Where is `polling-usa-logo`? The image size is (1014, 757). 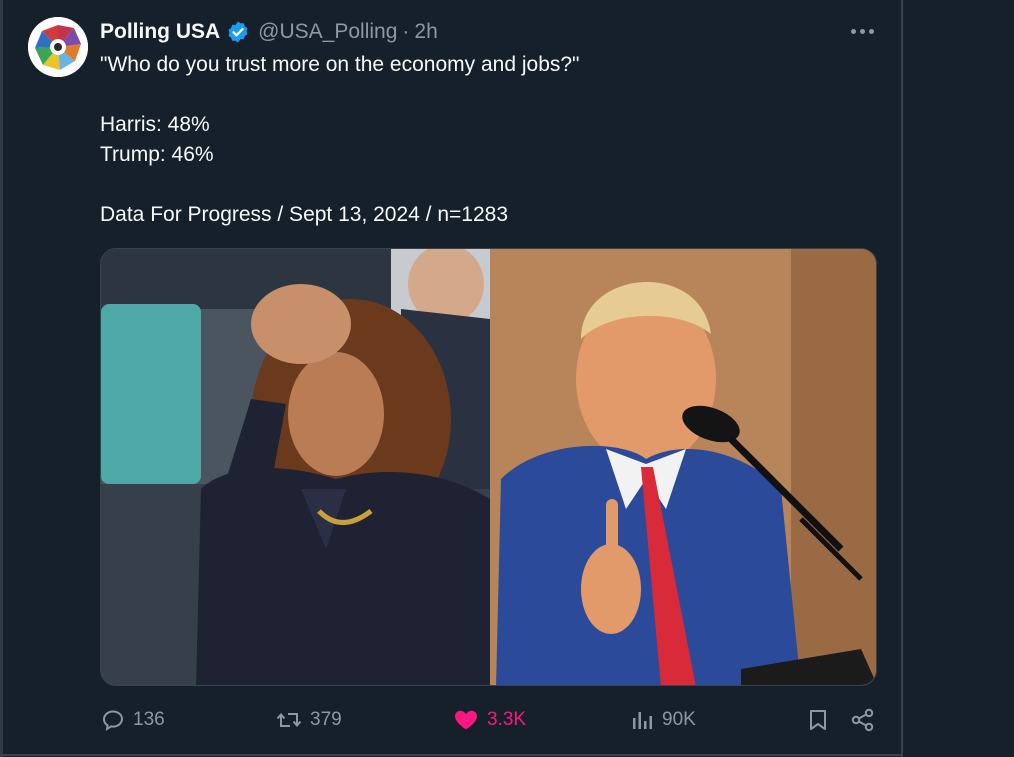
polling-usa-logo is located at coordinates (58, 47).